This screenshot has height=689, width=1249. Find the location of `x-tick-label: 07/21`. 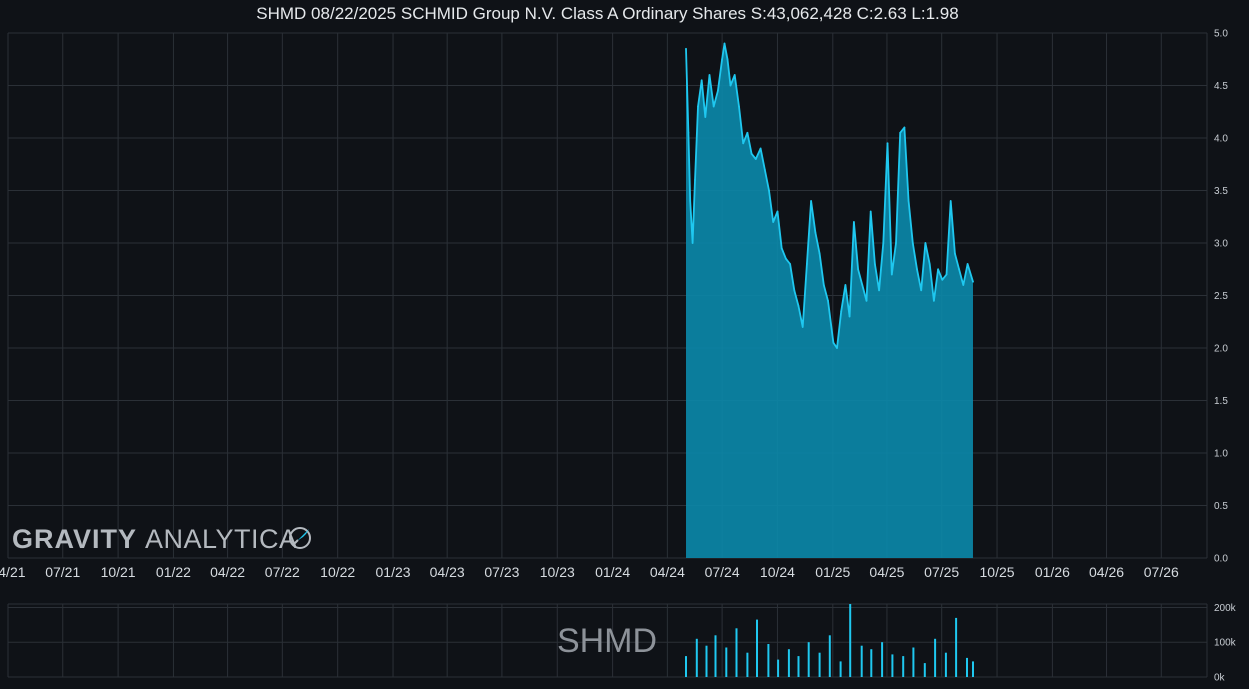

x-tick-label: 07/21 is located at coordinates (62, 572).